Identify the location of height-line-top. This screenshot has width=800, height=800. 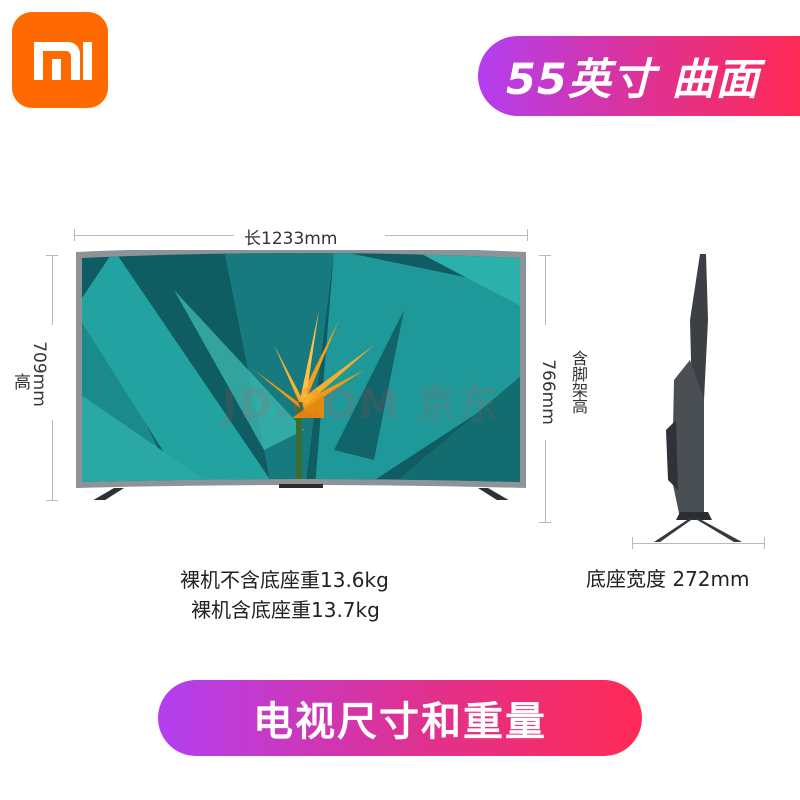
(52, 290).